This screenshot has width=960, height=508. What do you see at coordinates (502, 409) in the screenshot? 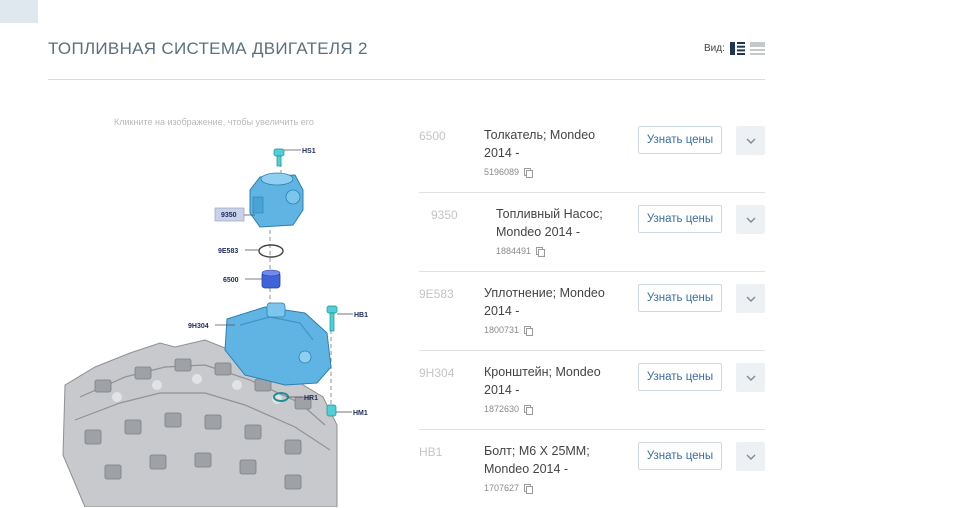
I see `part-number-value: 1872630` at bounding box center [502, 409].